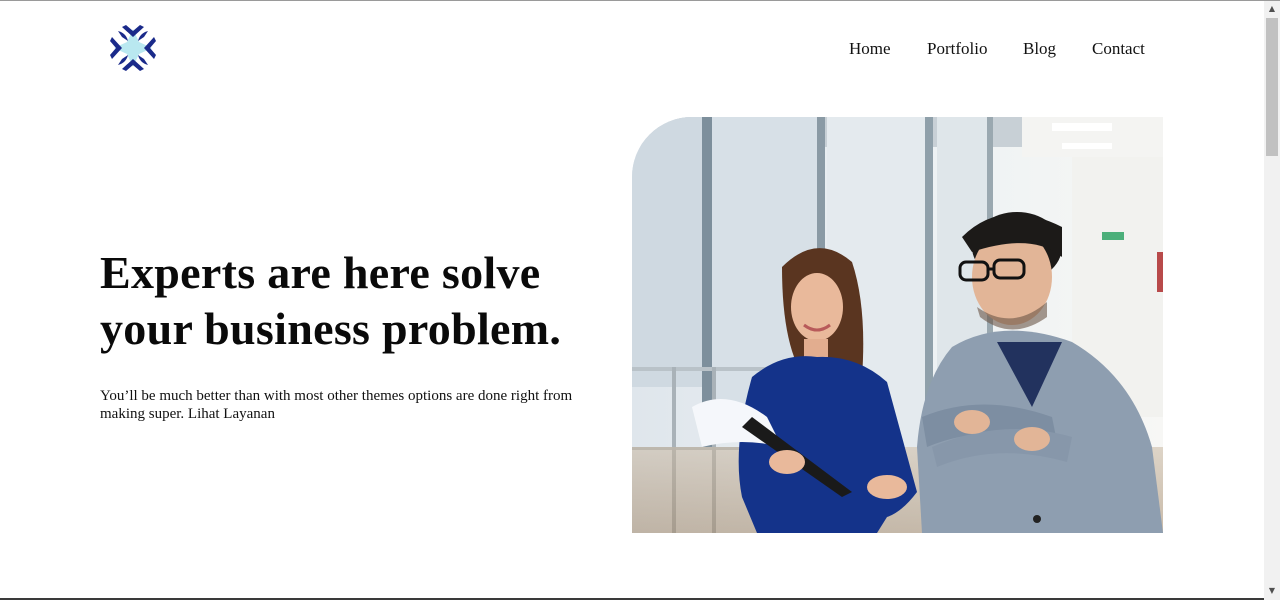 The width and height of the screenshot is (1280, 600). I want to click on triangle-down-icon: ▼, so click(1272, 591).